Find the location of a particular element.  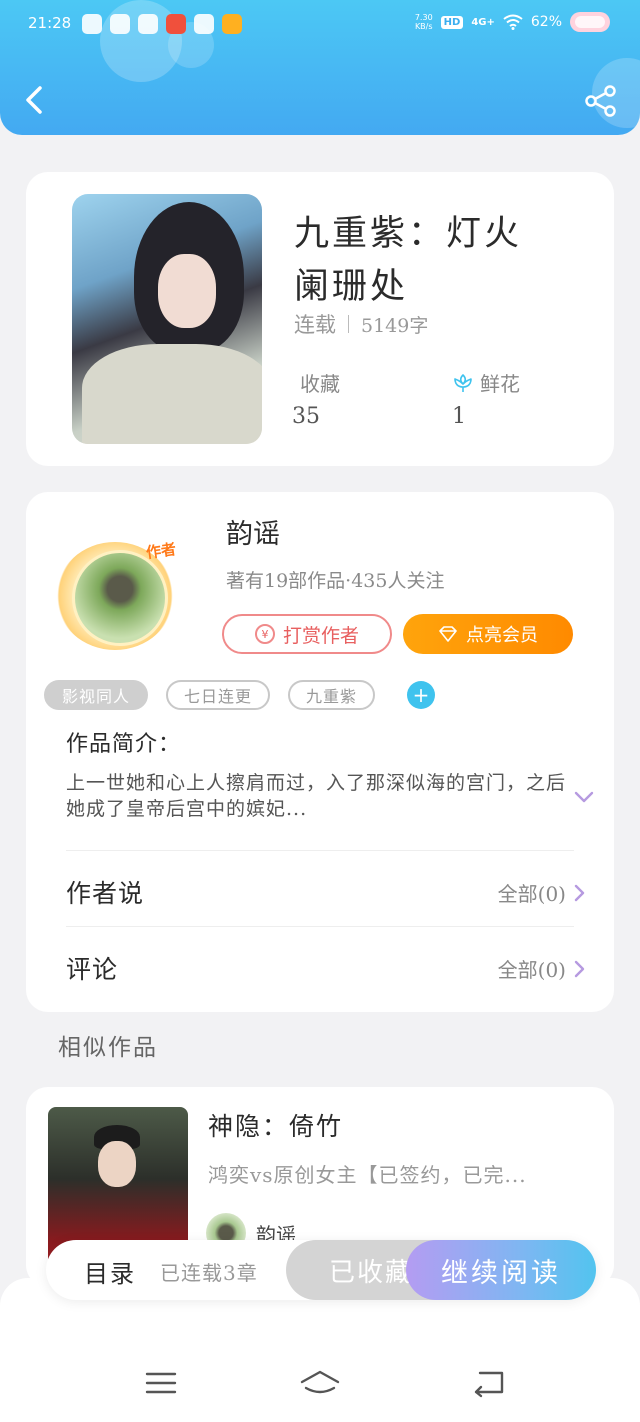

reward-author-button: ¥ 打赏作者 is located at coordinates (307, 634).